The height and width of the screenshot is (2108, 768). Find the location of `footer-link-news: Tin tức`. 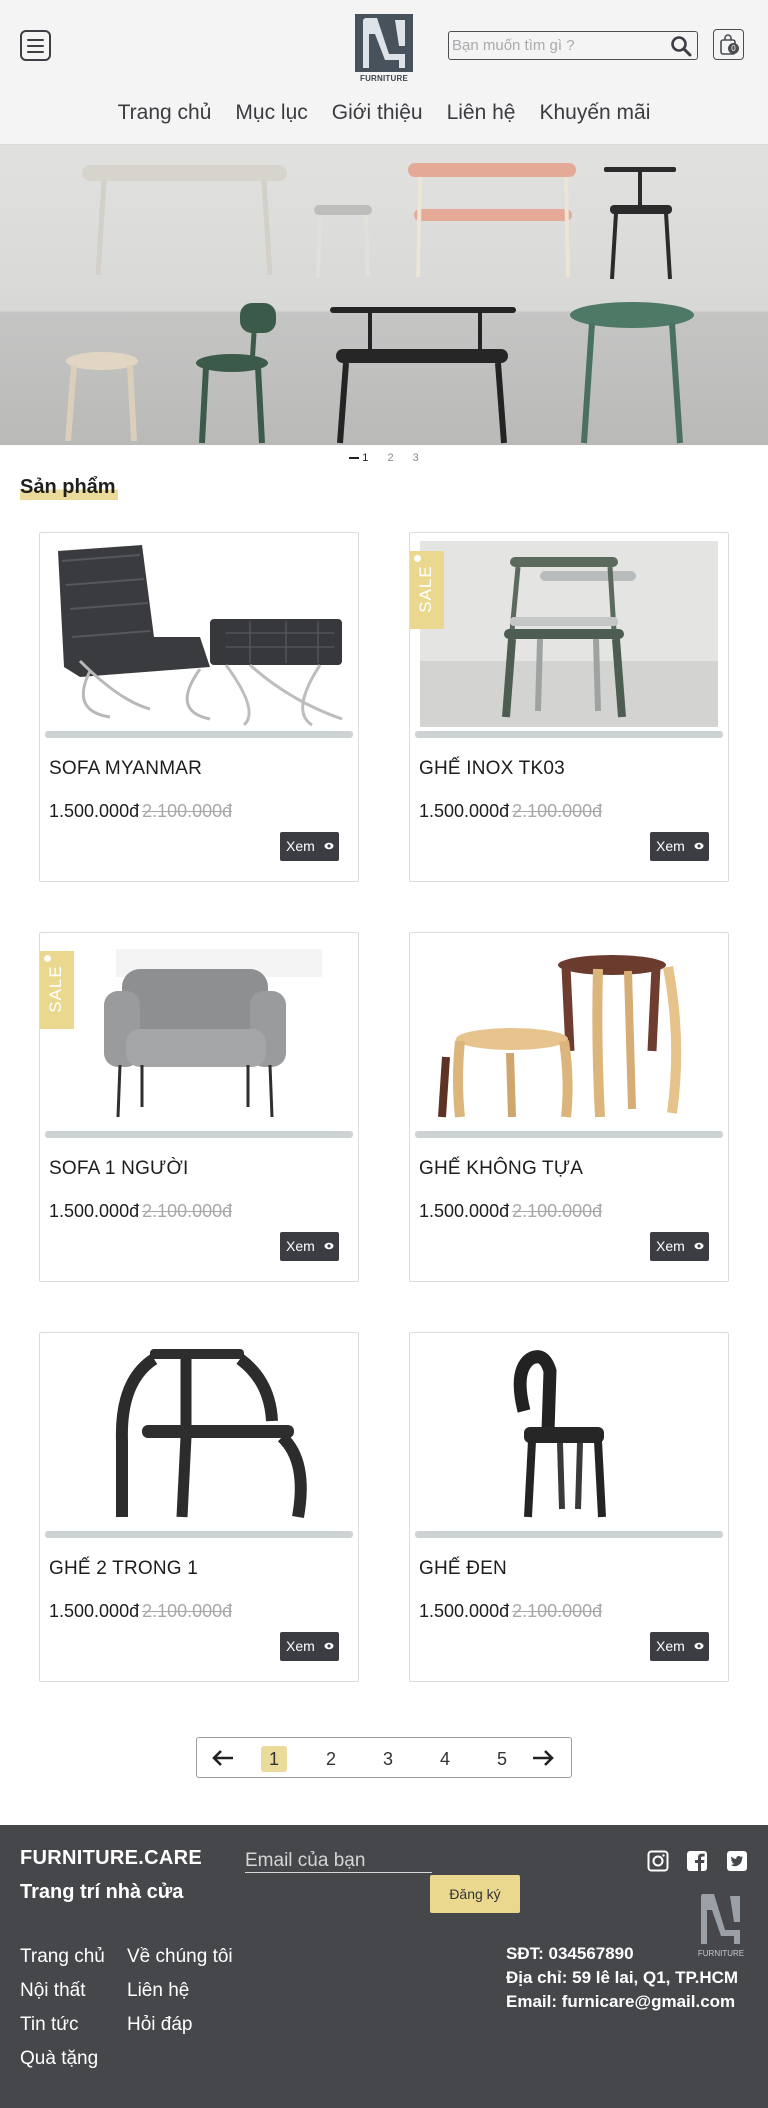

footer-link-news: Tin tức is located at coordinates (62, 2025).